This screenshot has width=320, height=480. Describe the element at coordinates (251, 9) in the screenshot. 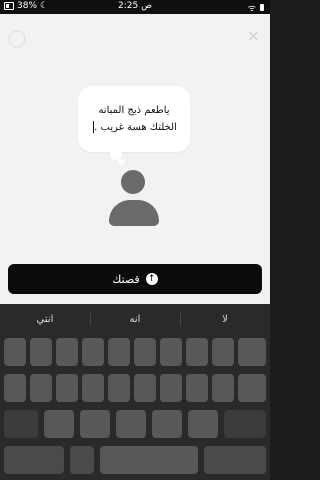

I see `wifi-icon: ᯤ` at that location.